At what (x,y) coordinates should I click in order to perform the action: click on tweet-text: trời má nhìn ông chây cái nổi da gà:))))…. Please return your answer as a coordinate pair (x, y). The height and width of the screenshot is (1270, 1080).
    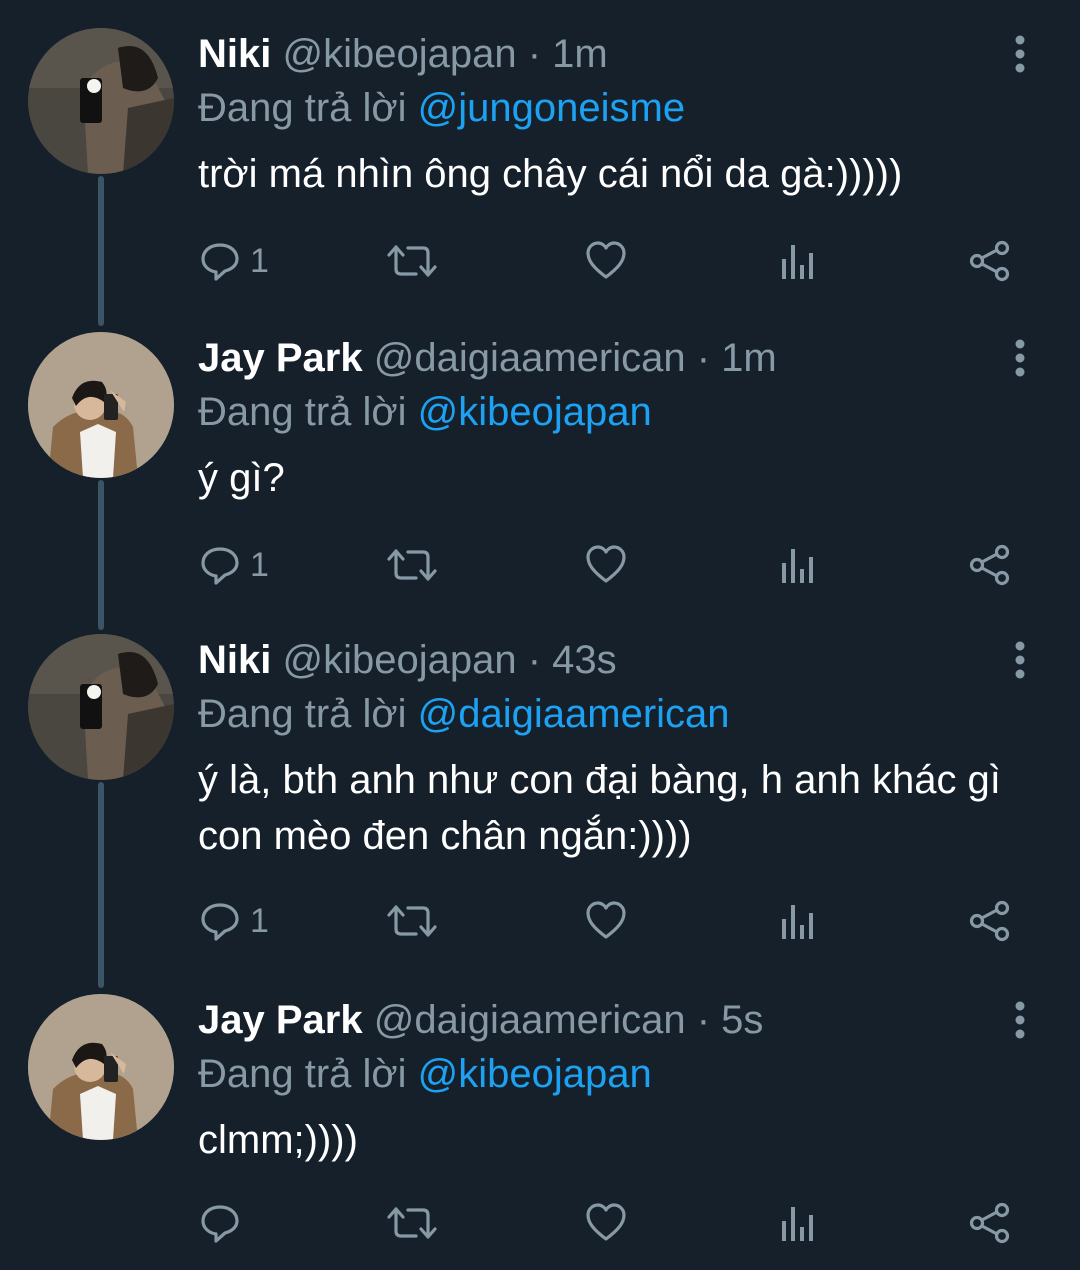
    Looking at the image, I should click on (550, 174).